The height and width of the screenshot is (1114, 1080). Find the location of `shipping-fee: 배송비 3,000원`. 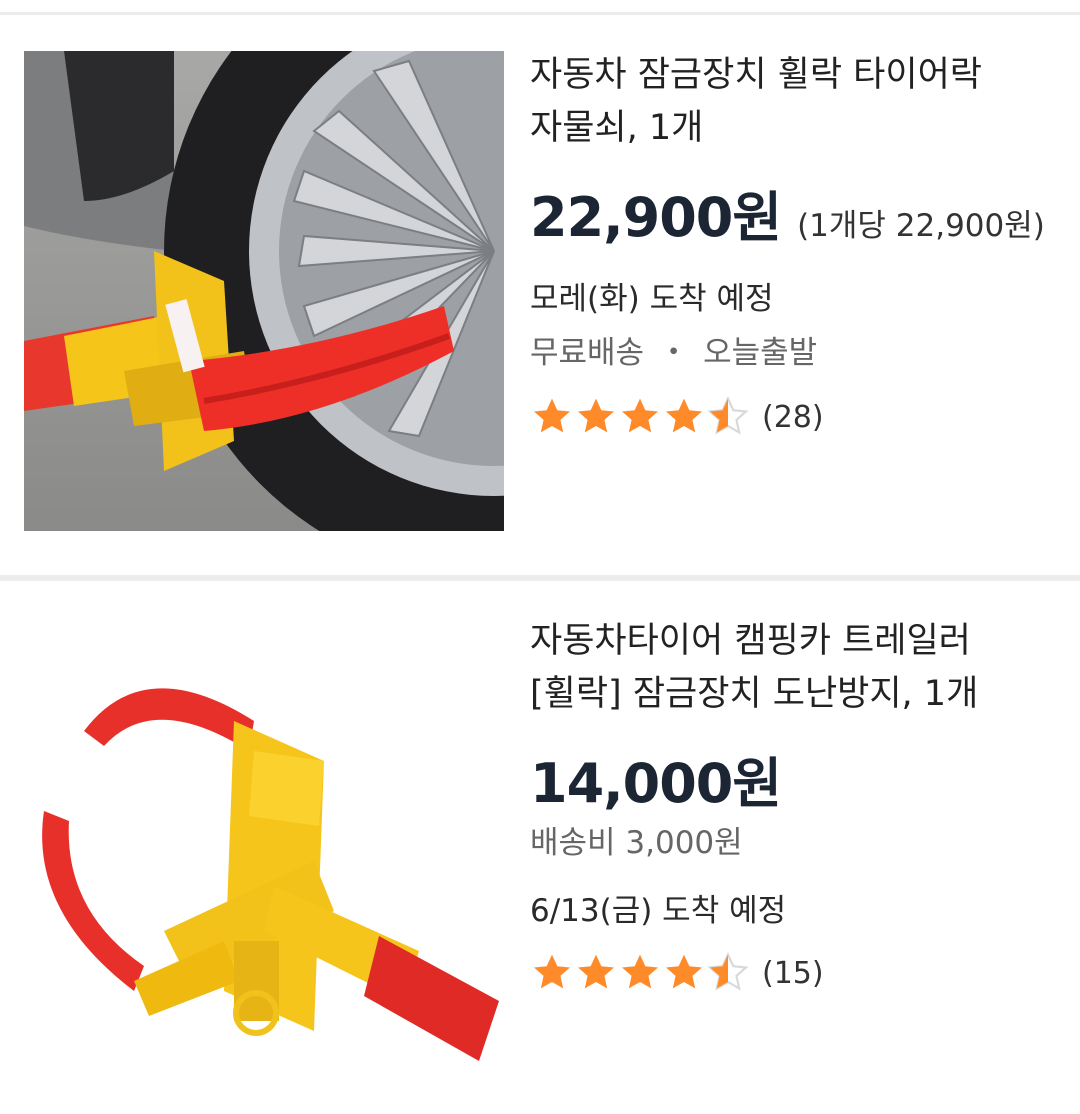

shipping-fee: 배송비 3,000원 is located at coordinates (636, 843).